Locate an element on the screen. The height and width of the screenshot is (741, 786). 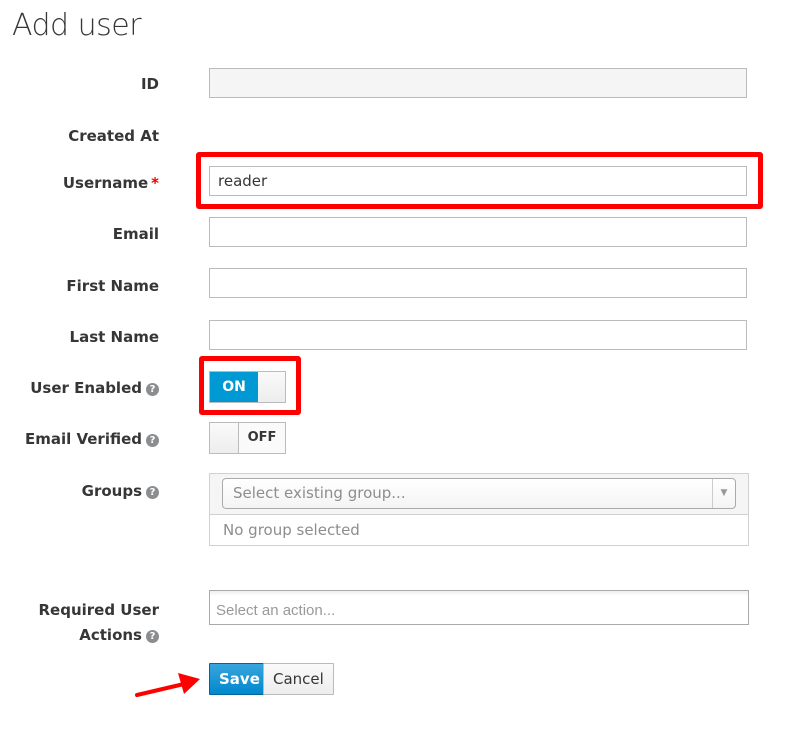
last-name-input is located at coordinates (478, 335).